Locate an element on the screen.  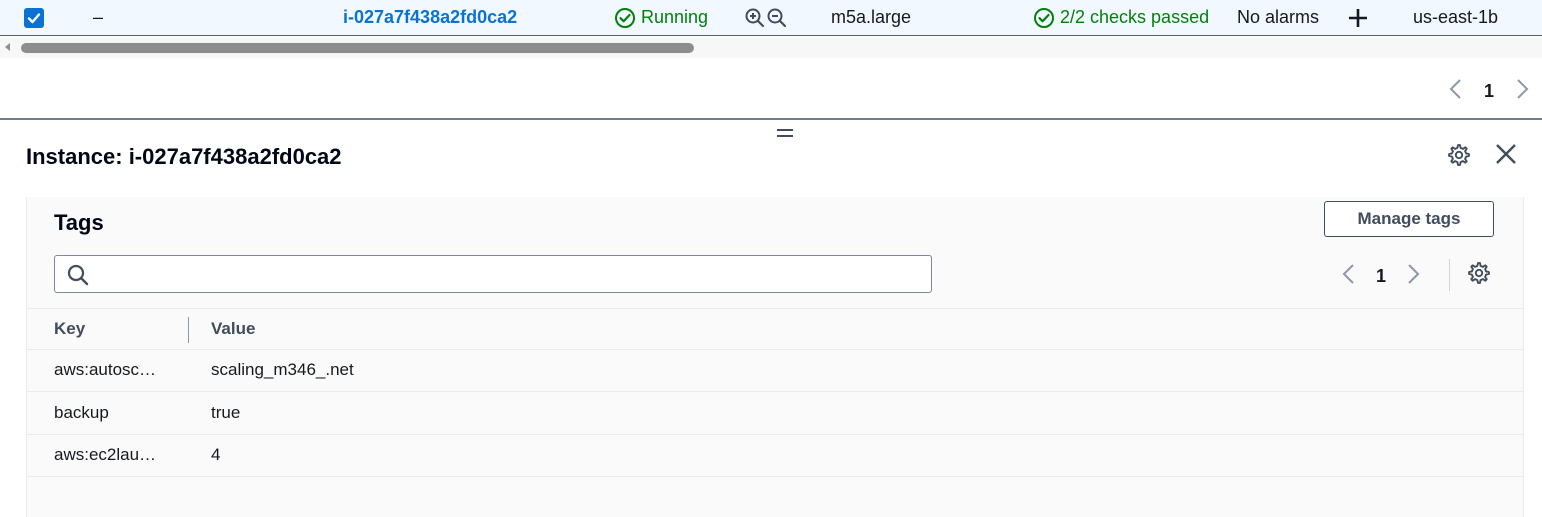
status-check-label: 2/2 checks passed is located at coordinates (1135, 17).